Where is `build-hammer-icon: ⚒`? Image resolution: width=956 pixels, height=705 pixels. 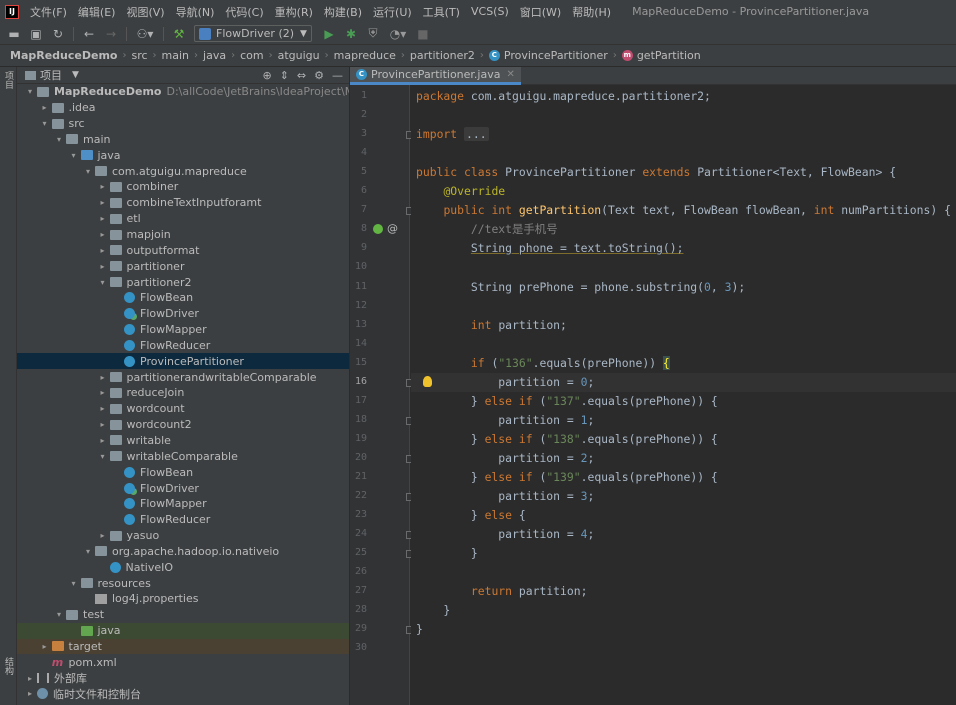
build-hammer-icon: ⚒ is located at coordinates (179, 34).